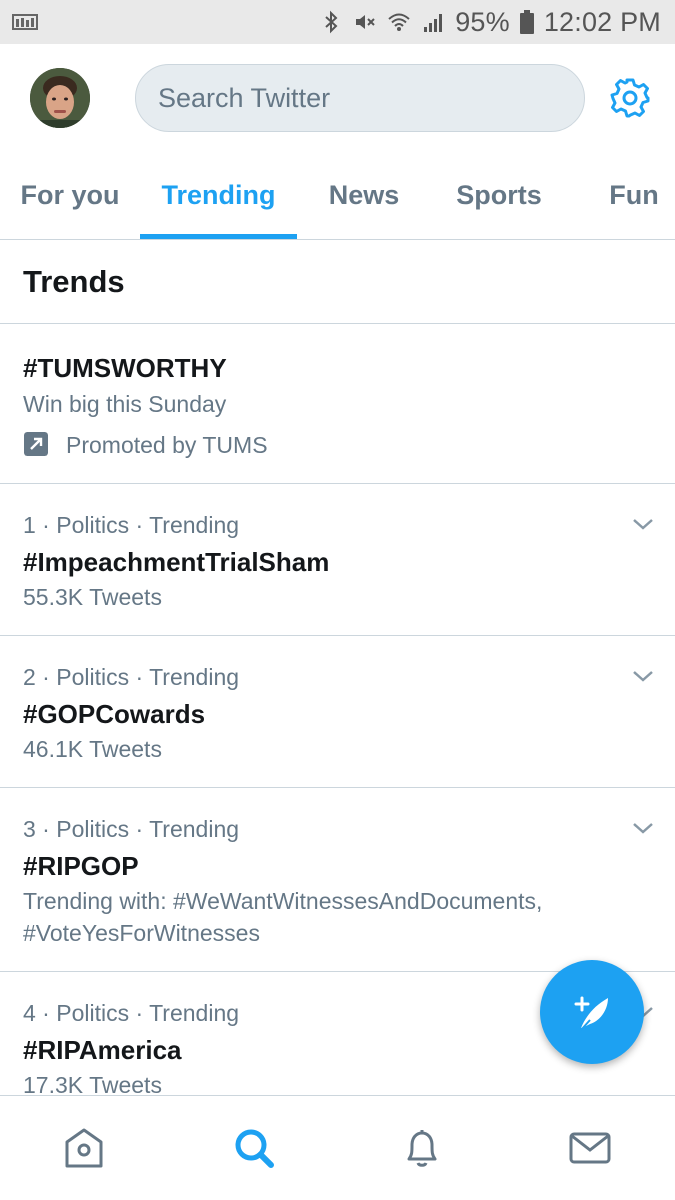 The image size is (675, 1200). What do you see at coordinates (254, 1148) in the screenshot?
I see `search-icon` at bounding box center [254, 1148].